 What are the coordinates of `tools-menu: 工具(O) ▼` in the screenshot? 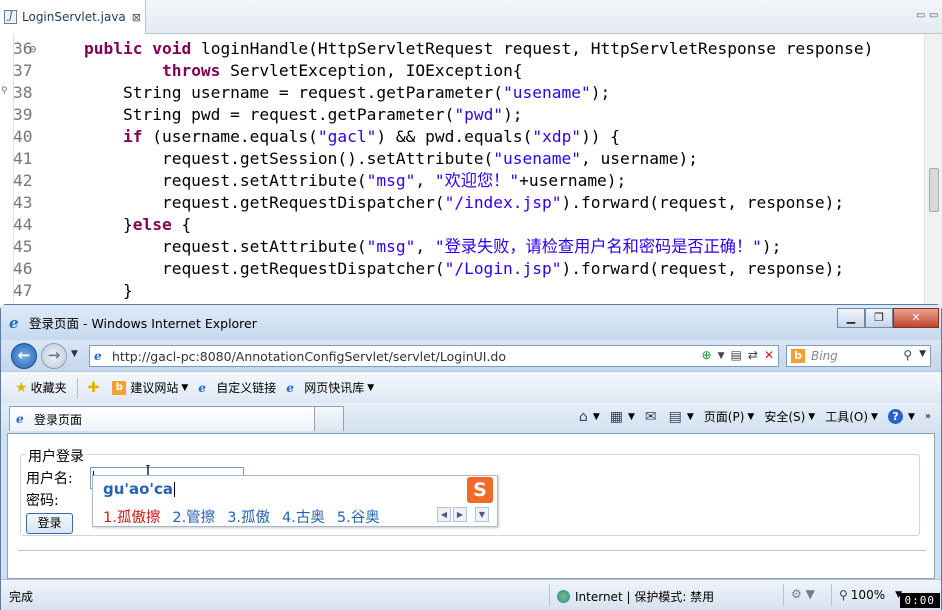 It's located at (851, 416).